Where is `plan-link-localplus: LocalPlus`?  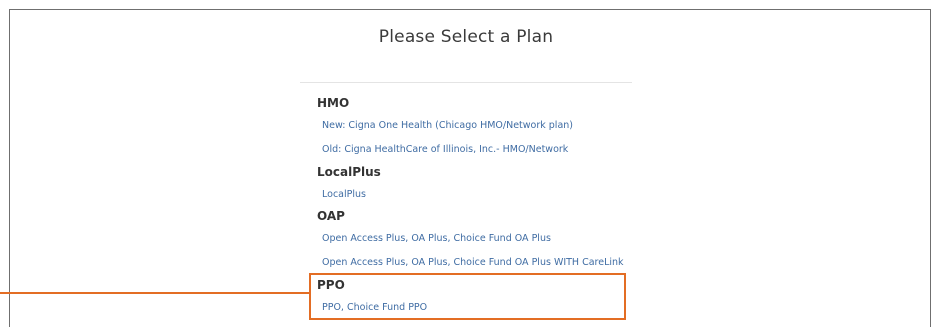 plan-link-localplus: LocalPlus is located at coordinates (344, 194).